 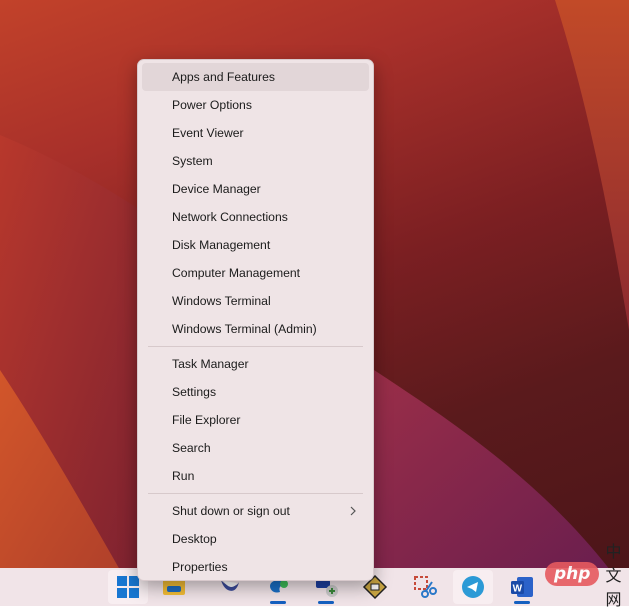 I want to click on menu-item-label: Shut down or sign out, so click(x=231, y=511).